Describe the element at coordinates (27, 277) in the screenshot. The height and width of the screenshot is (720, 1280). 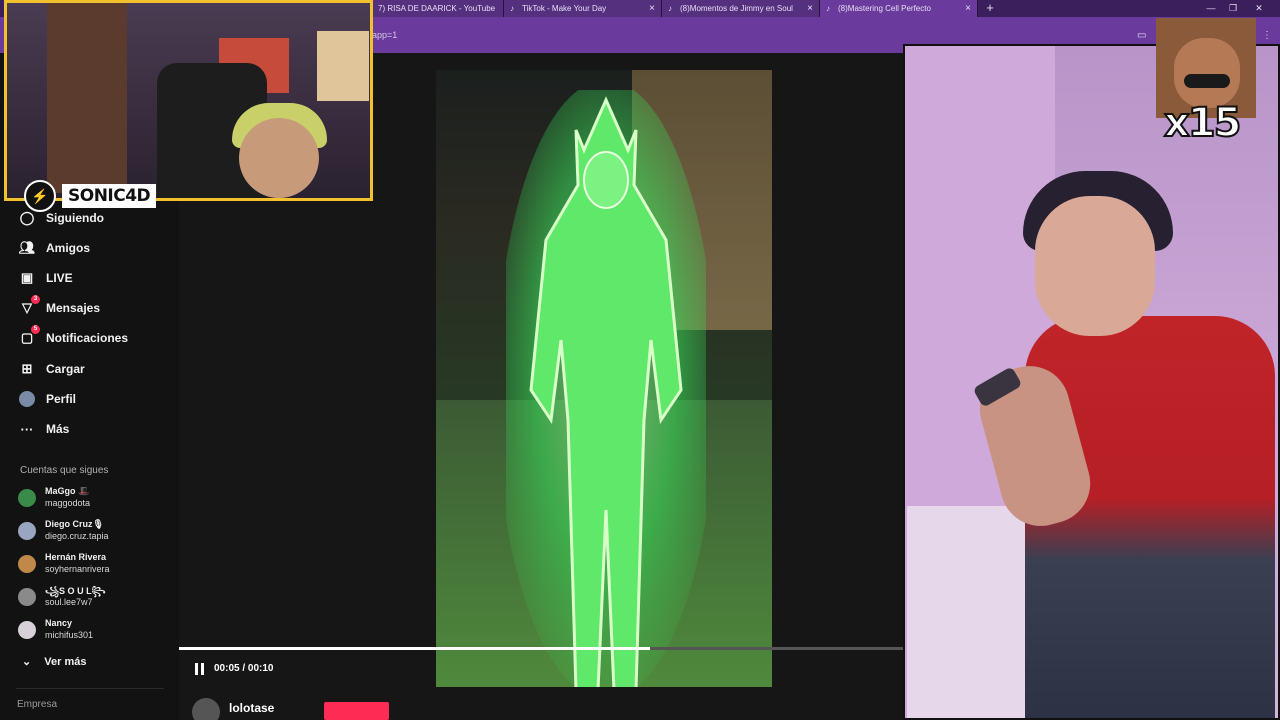
I see `live-icon: ▣` at that location.